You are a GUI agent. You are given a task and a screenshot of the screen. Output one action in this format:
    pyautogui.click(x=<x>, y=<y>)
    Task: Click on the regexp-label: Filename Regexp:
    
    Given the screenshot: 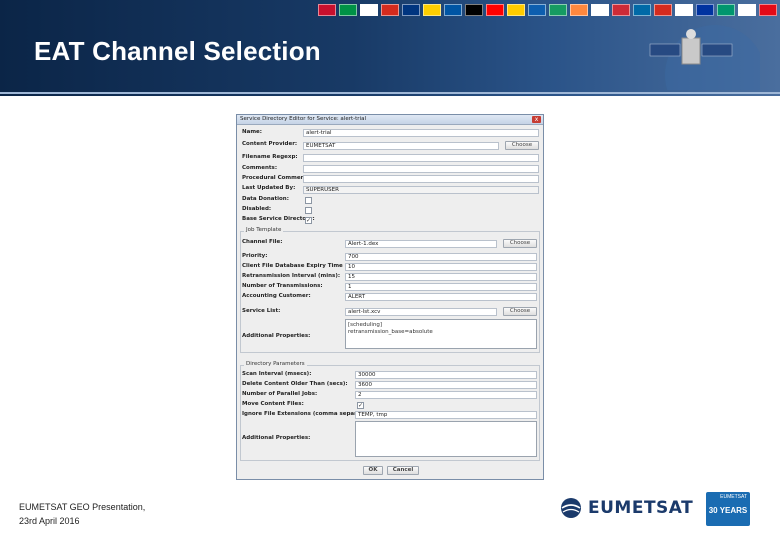 What is the action you would take?
    pyautogui.click(x=270, y=157)
    